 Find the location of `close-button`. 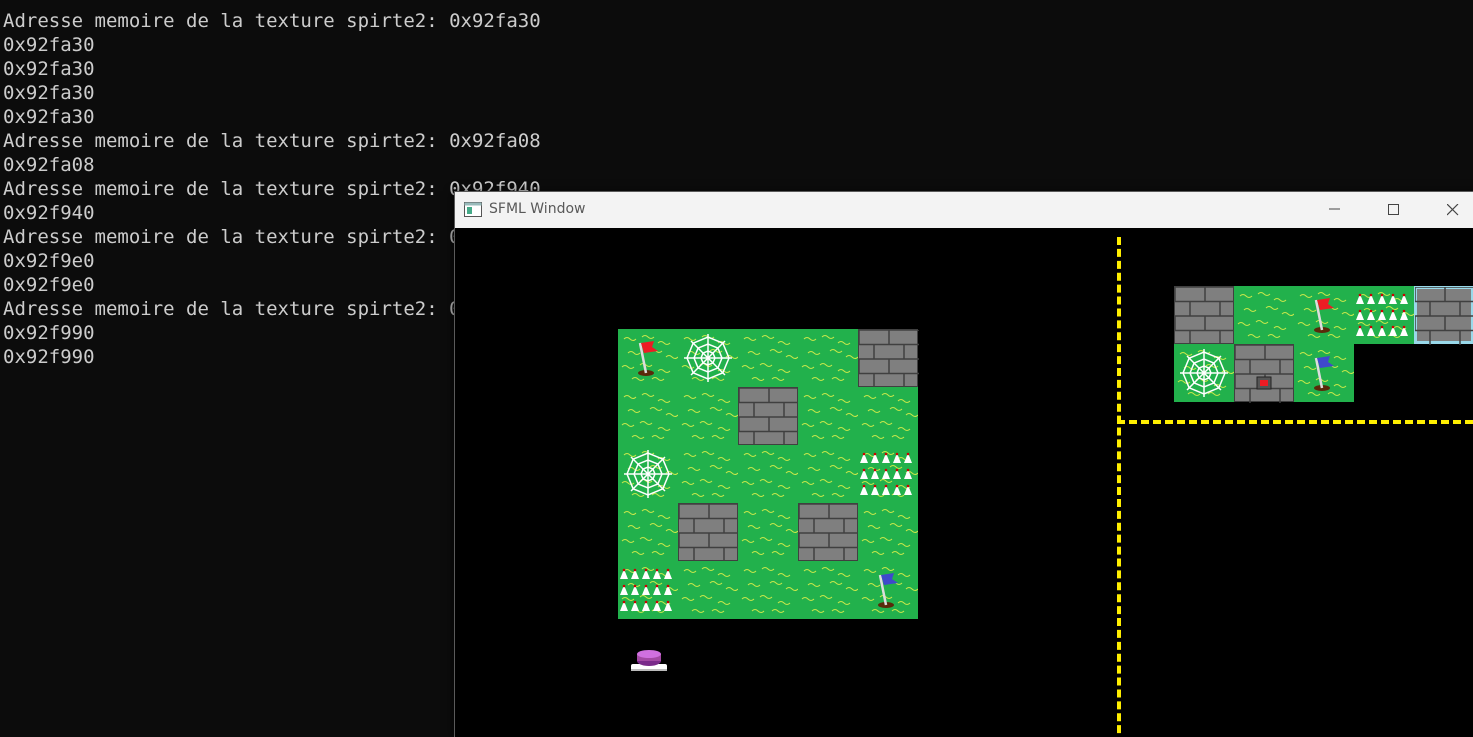

close-button is located at coordinates (1448, 210).